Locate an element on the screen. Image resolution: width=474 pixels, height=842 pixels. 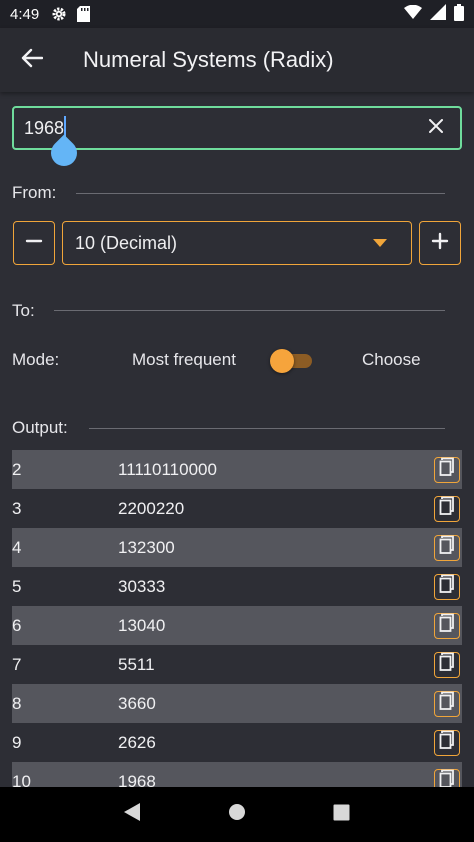
mode-row: Mode: Most frequent Choose is located at coordinates (237, 361).